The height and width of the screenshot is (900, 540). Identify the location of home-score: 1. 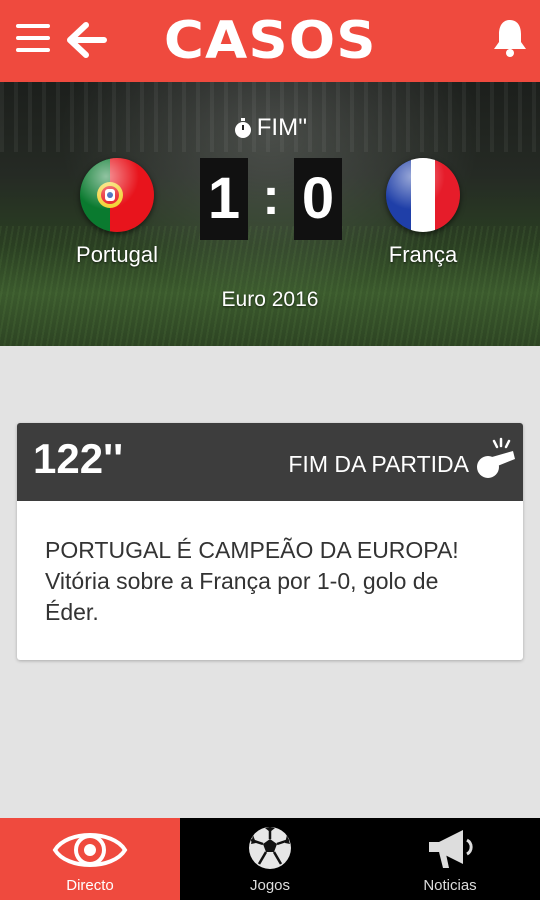
(224, 199).